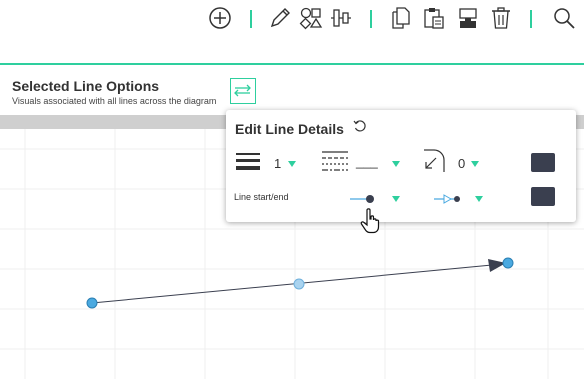 The width and height of the screenshot is (584, 379). Describe the element at coordinates (367, 161) in the screenshot. I see `line-style-value: ___` at that location.